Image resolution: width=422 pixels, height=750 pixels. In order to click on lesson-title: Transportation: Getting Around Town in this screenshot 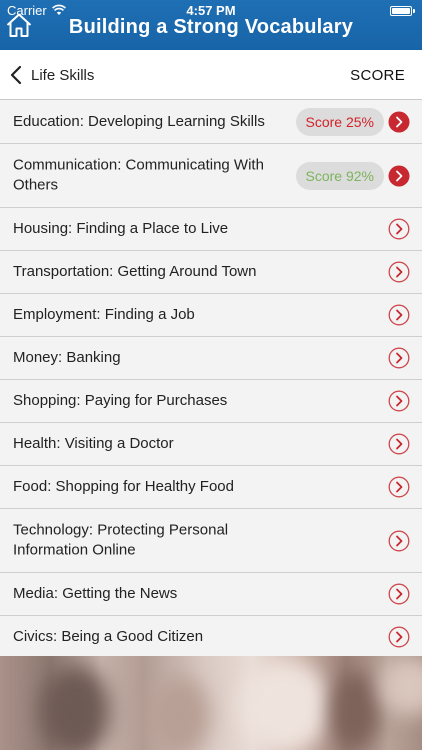, I will do `click(135, 271)`.